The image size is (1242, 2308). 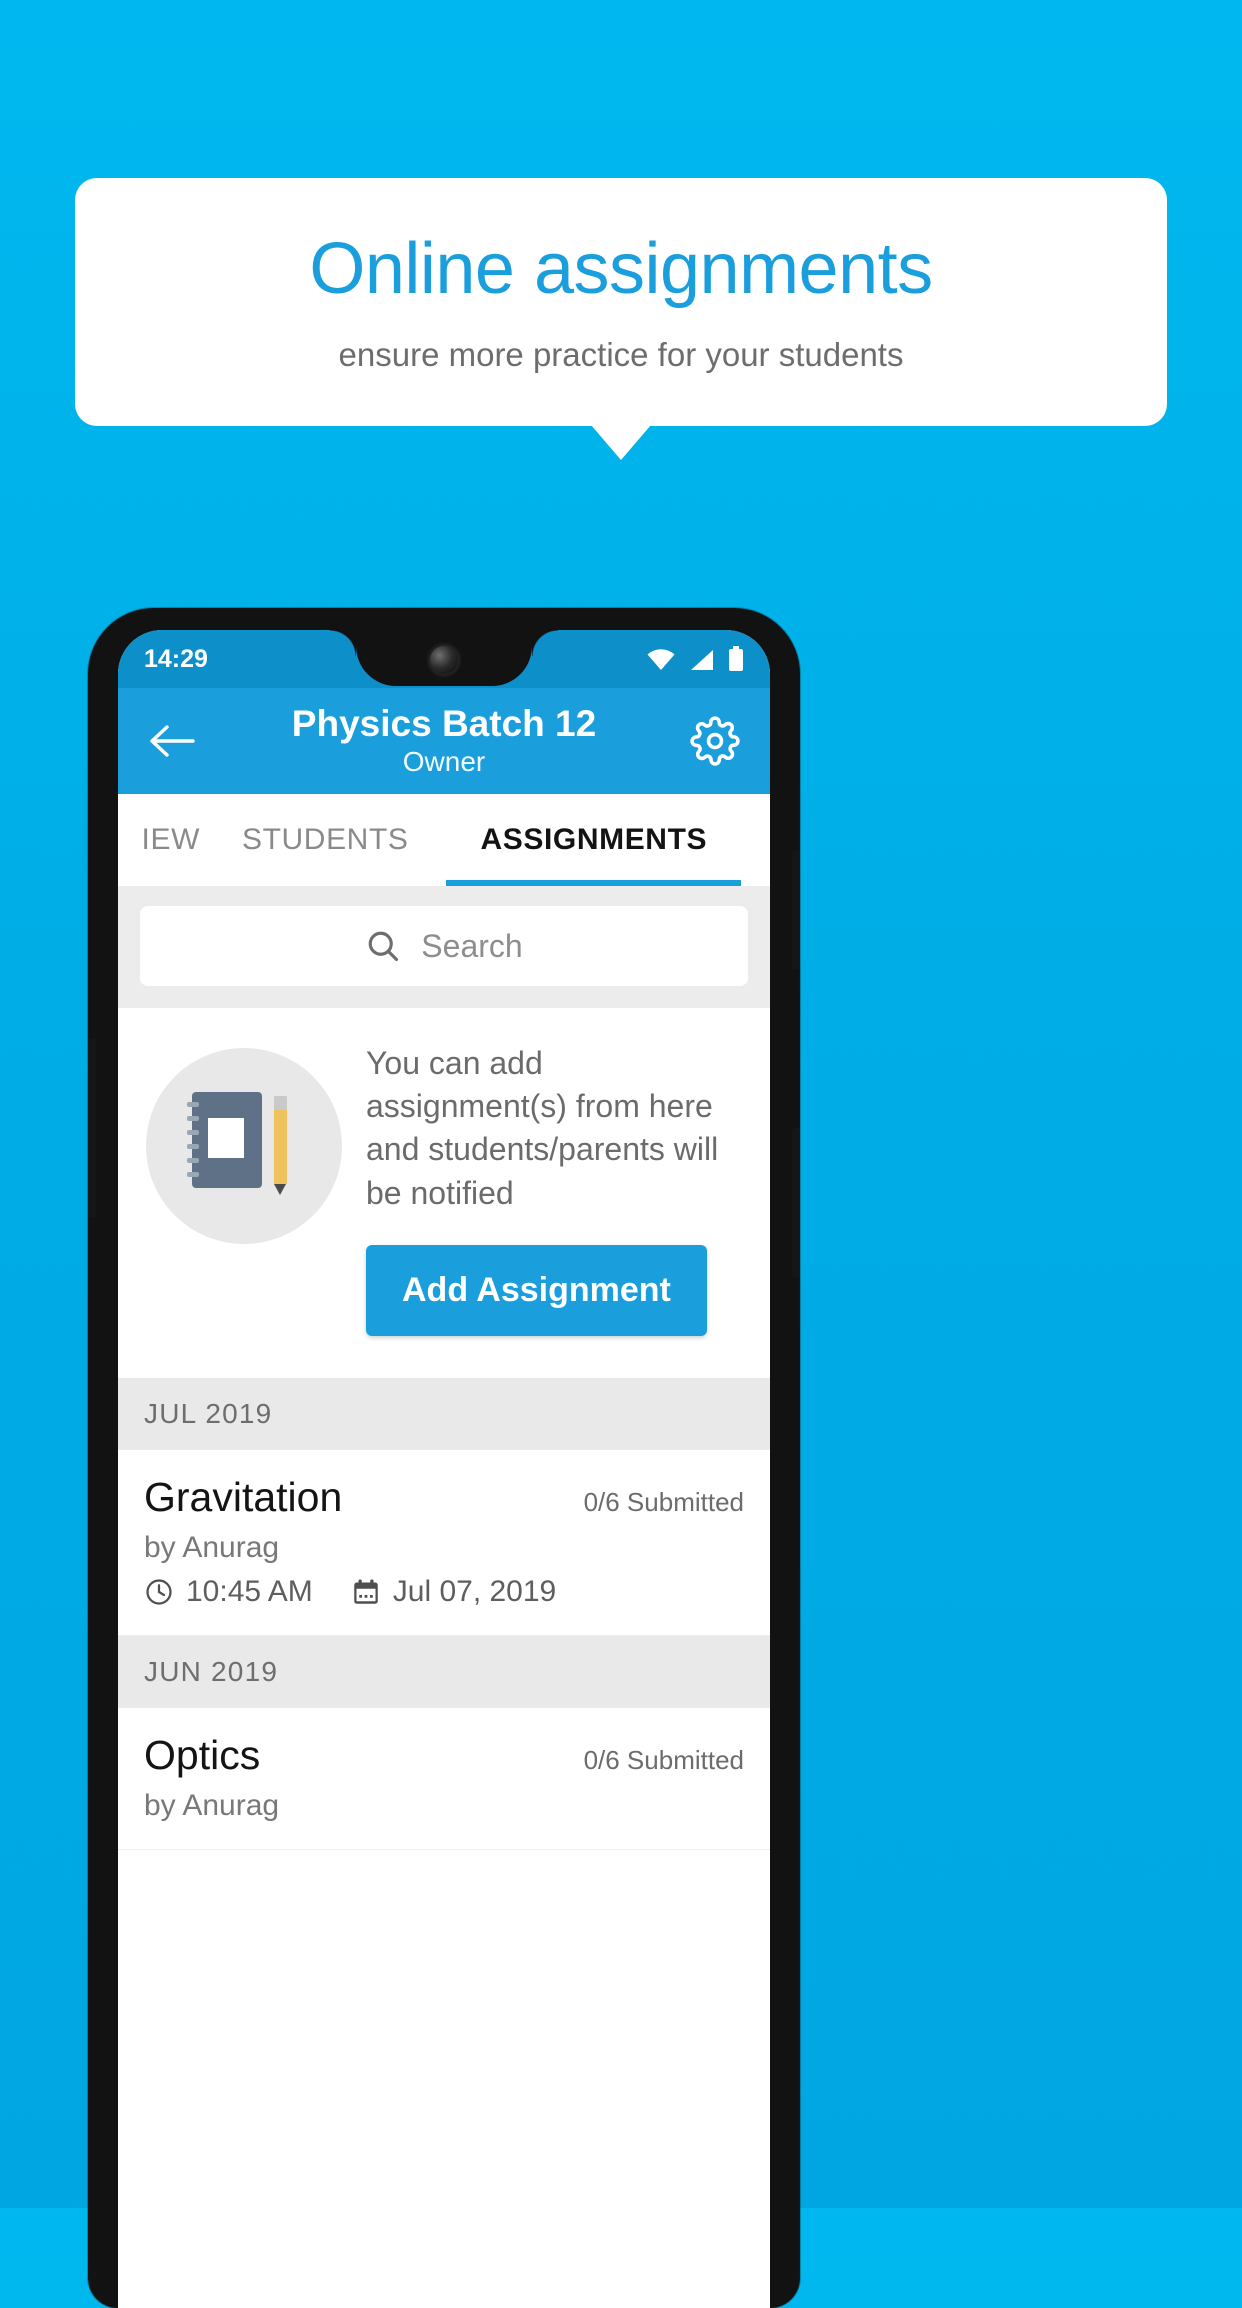 I want to click on assignment-date: Jul 07, 2019, so click(x=474, y=1591).